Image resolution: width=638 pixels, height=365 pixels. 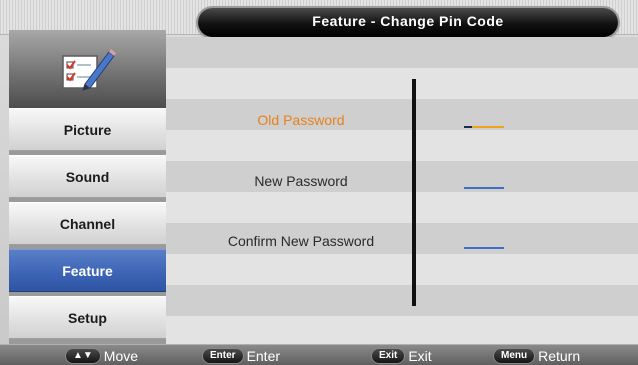 What do you see at coordinates (121, 355) in the screenshot?
I see `hint-label: Move` at bounding box center [121, 355].